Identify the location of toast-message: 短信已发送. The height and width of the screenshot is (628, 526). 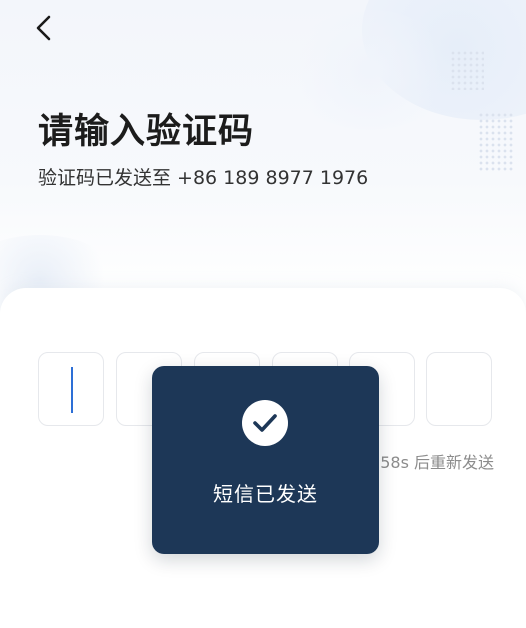
(265, 494).